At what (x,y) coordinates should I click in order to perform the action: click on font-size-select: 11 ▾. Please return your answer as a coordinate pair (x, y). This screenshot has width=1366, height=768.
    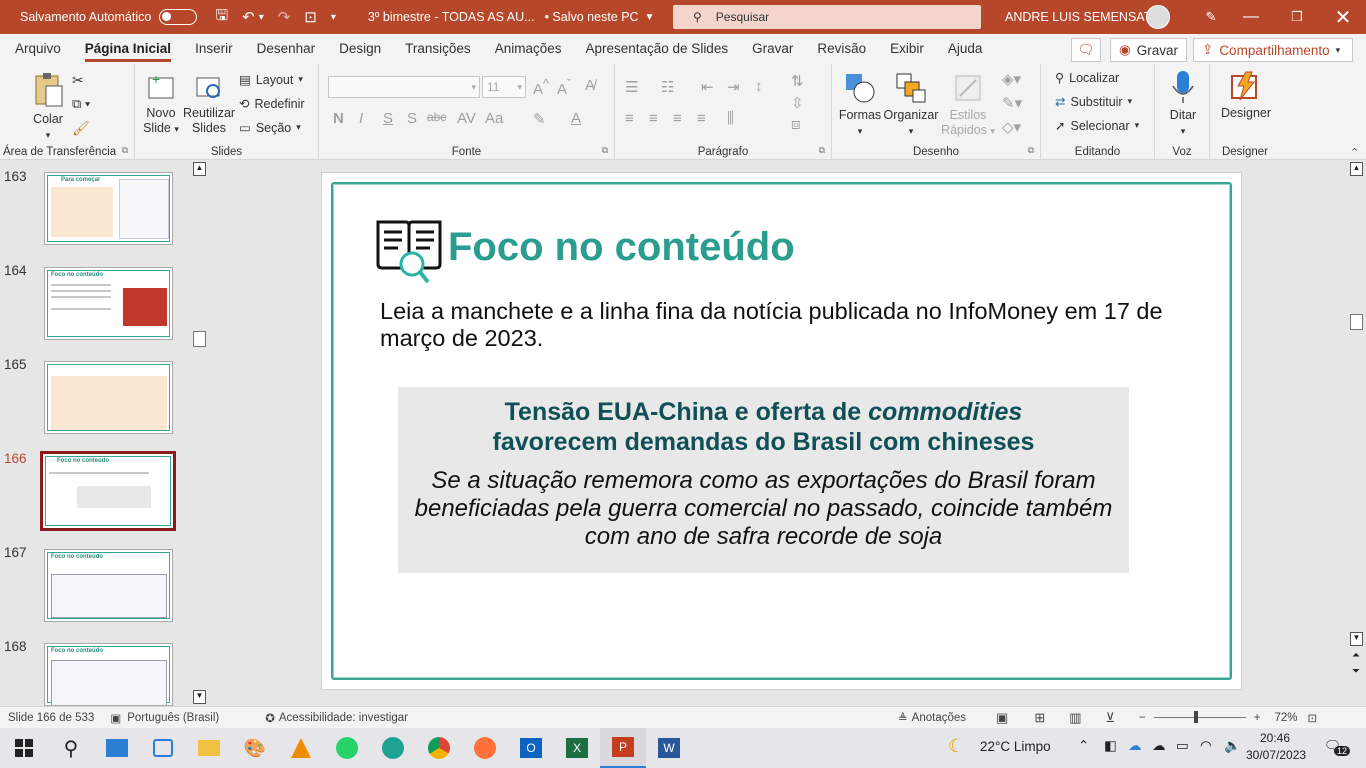
    Looking at the image, I should click on (504, 87).